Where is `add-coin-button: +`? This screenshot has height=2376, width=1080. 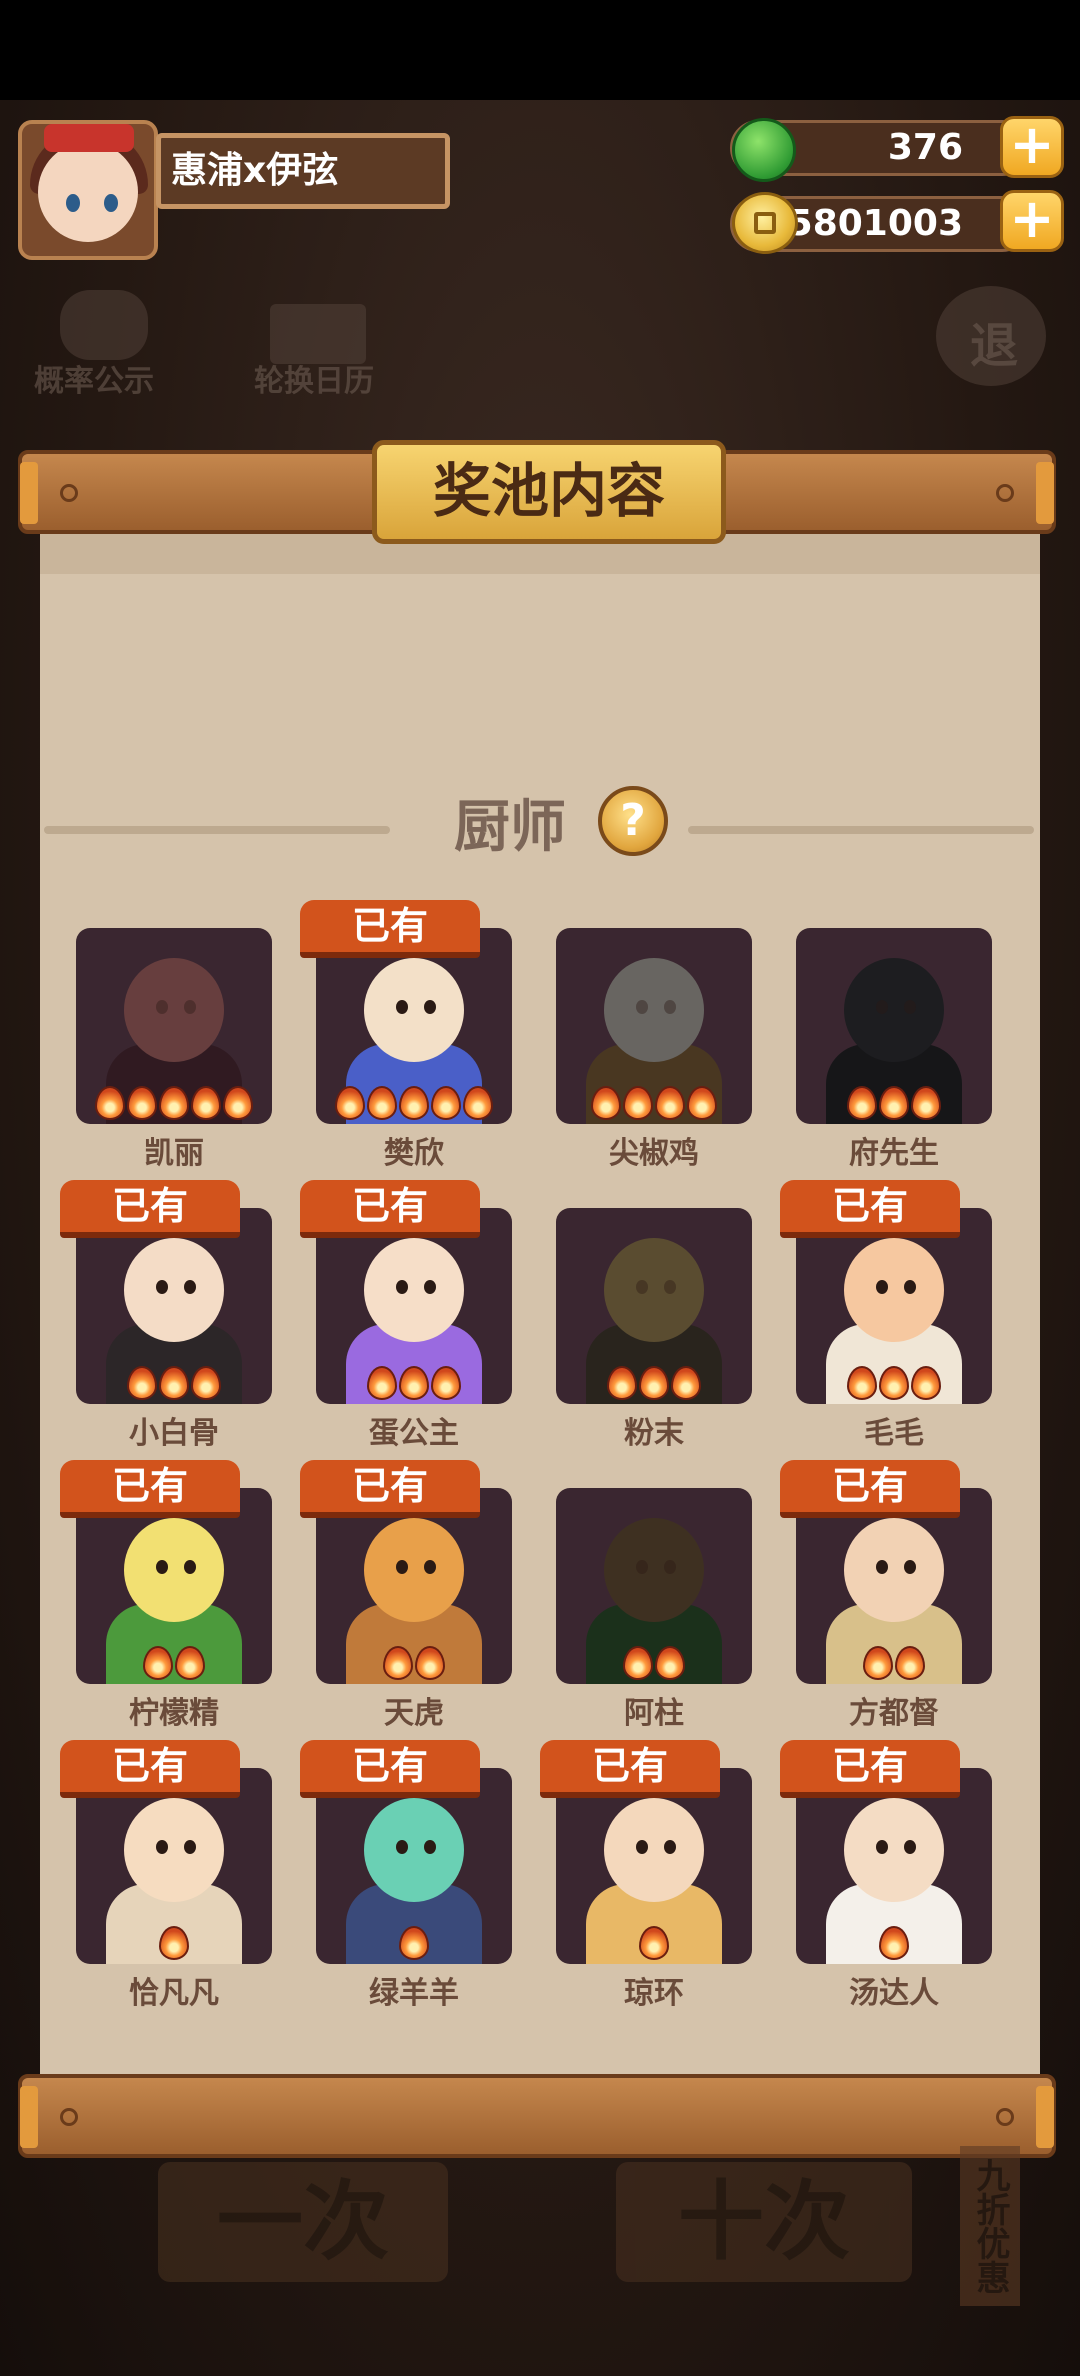
add-coin-button: + is located at coordinates (1032, 221).